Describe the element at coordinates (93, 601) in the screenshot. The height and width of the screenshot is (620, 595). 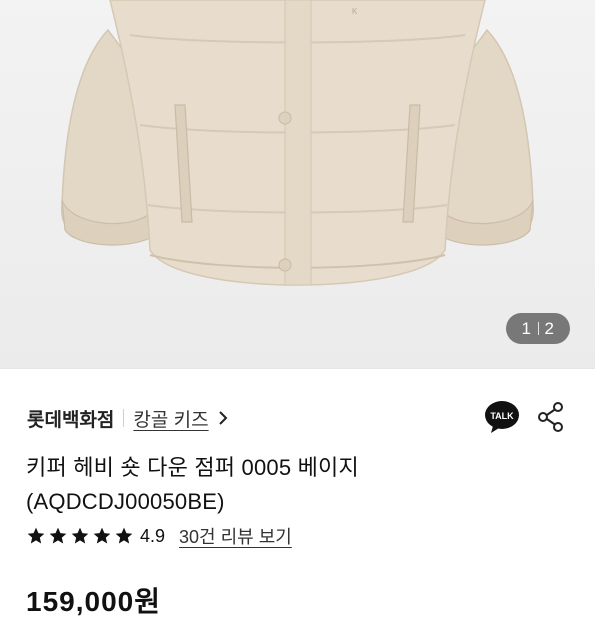
I see `price: 159,000원` at that location.